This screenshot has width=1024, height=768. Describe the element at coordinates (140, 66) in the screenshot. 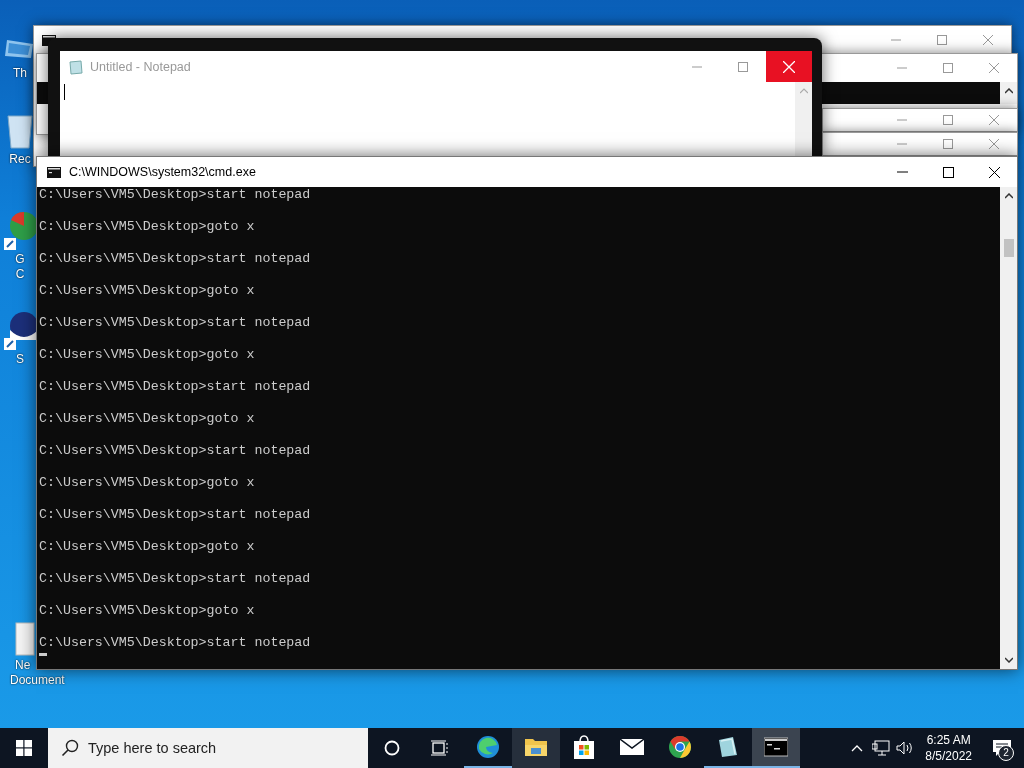

I see `window-title: Untitled - Notepad` at that location.